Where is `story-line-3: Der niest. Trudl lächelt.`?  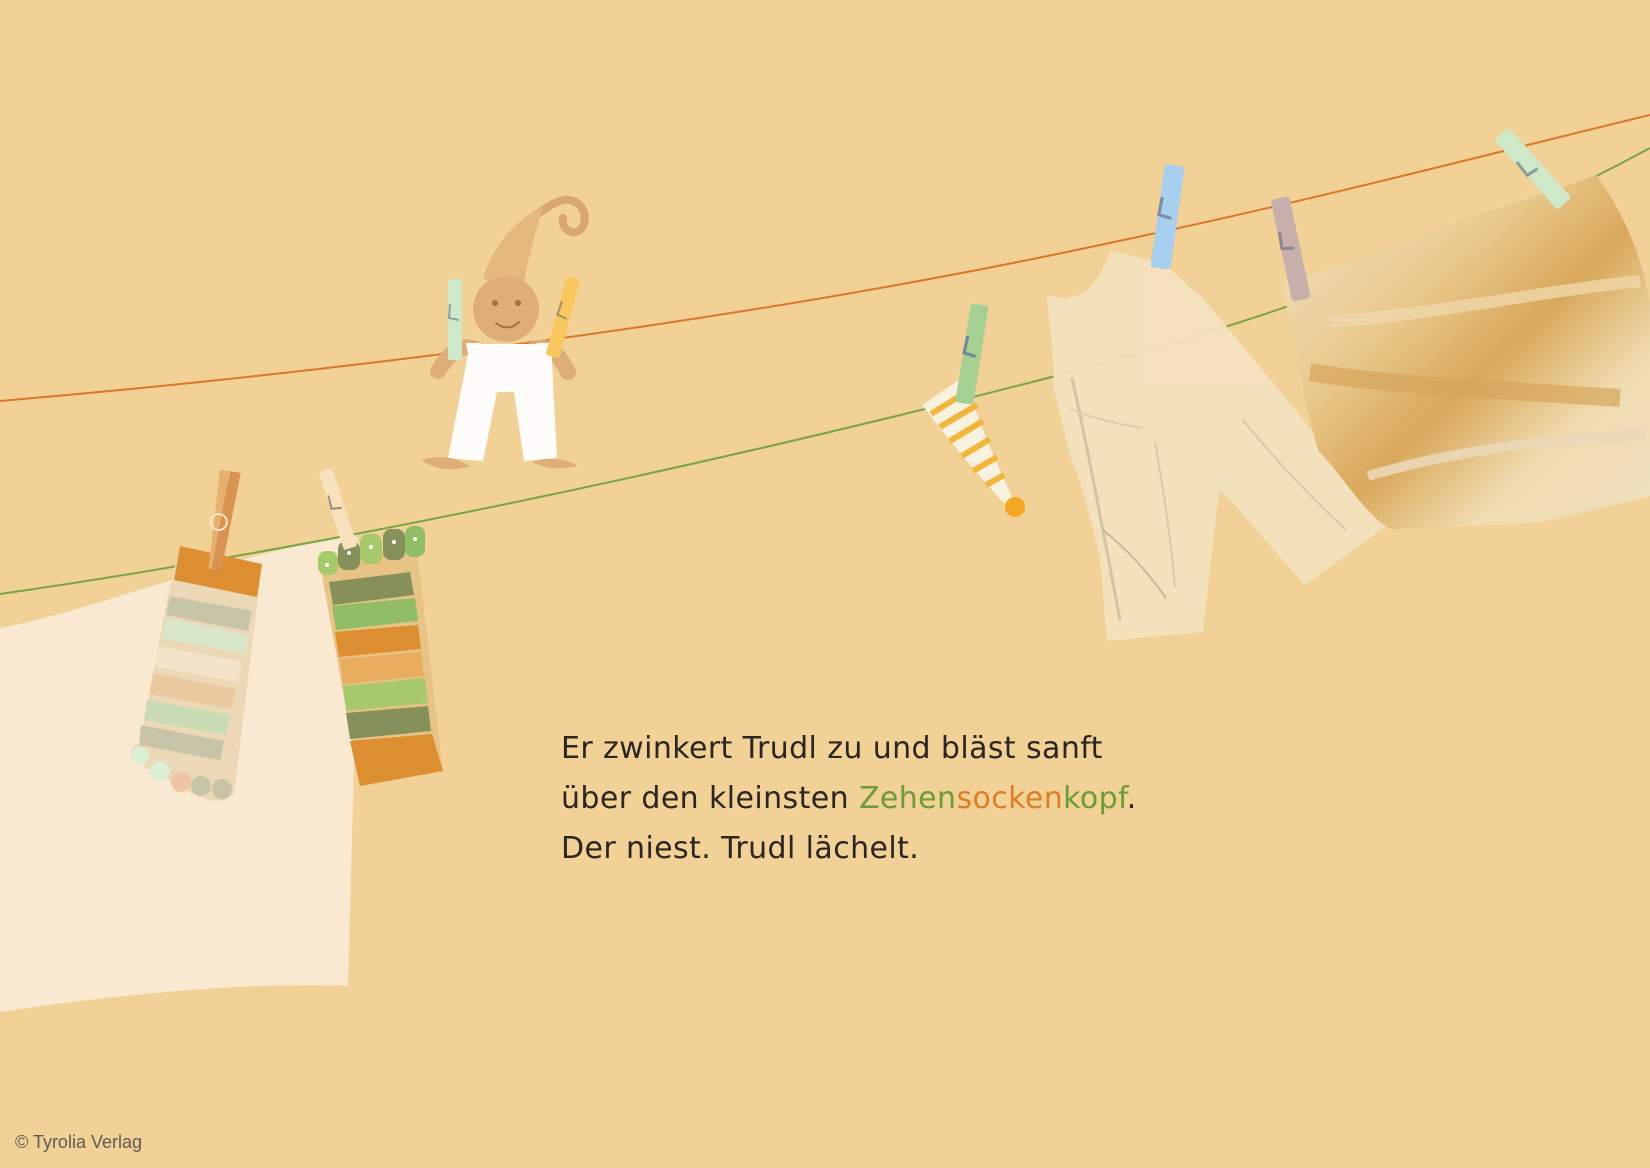 story-line-3: Der niest. Trudl lächelt. is located at coordinates (740, 848).